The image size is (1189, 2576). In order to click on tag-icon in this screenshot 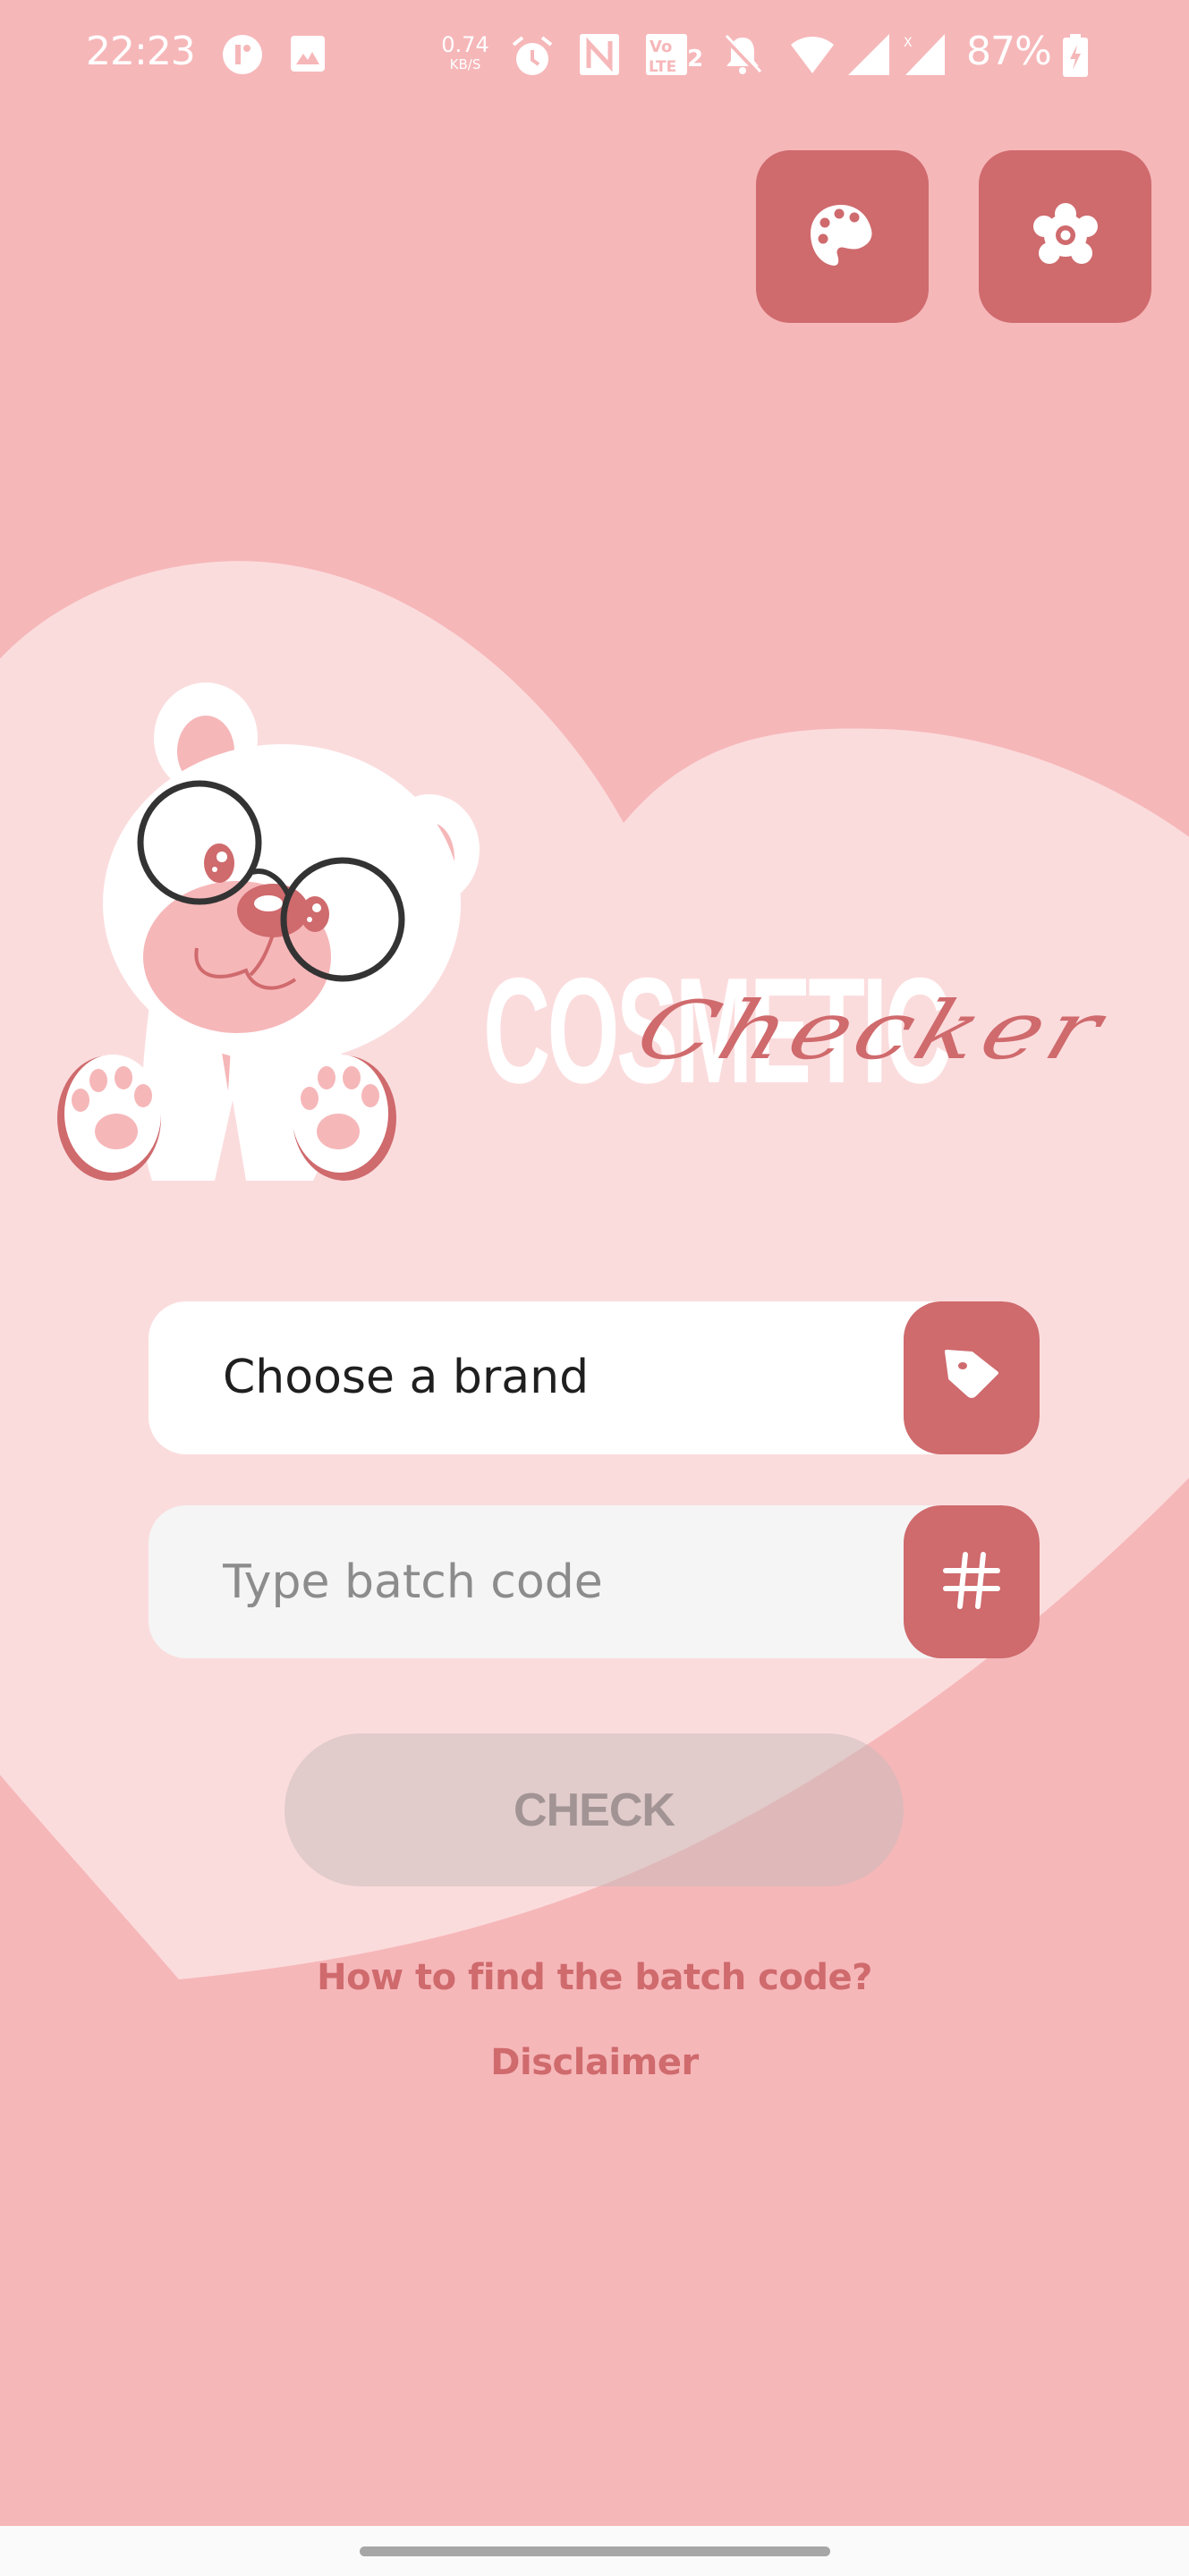, I will do `click(971, 1378)`.